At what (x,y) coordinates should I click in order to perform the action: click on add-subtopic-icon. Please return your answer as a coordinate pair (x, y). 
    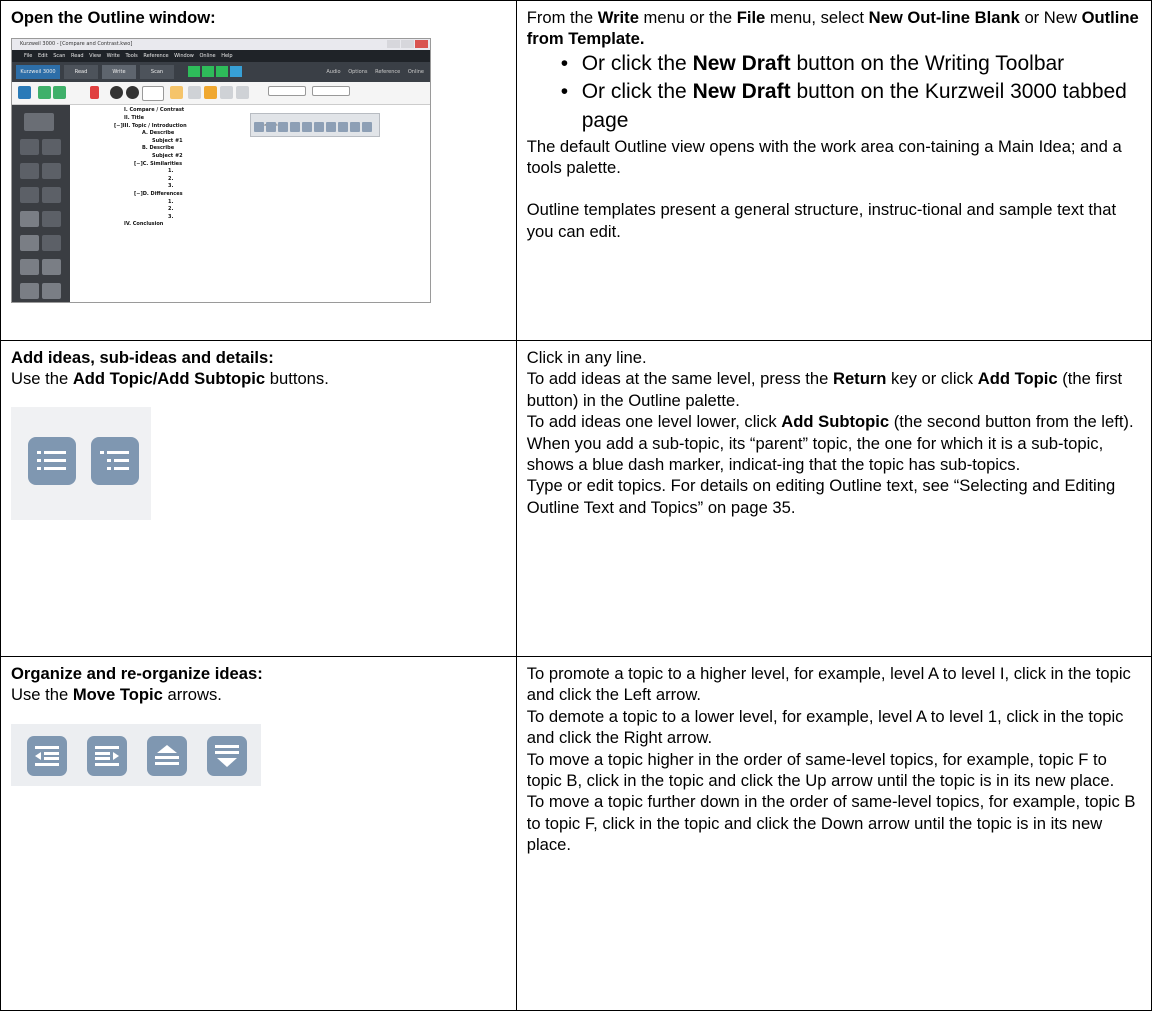
    Looking at the image, I should click on (115, 460).